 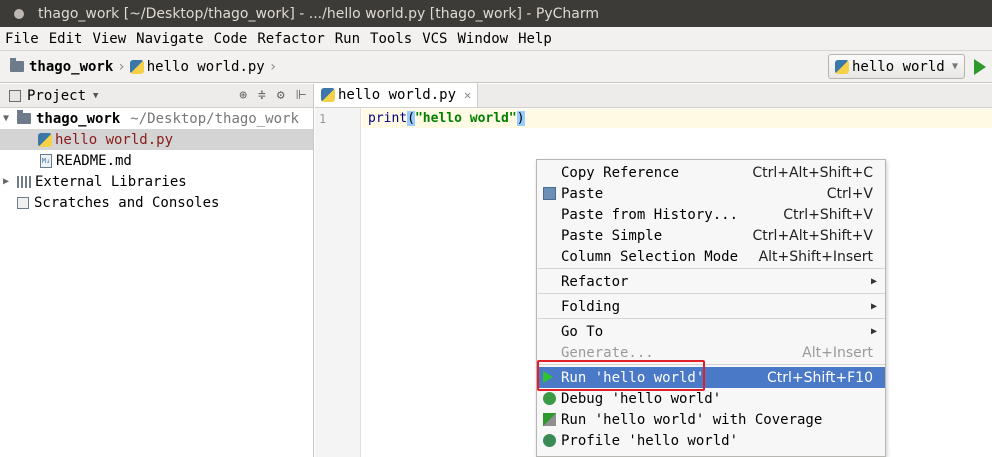 What do you see at coordinates (46, 160) in the screenshot?
I see `markdown-file-icon: M↓` at bounding box center [46, 160].